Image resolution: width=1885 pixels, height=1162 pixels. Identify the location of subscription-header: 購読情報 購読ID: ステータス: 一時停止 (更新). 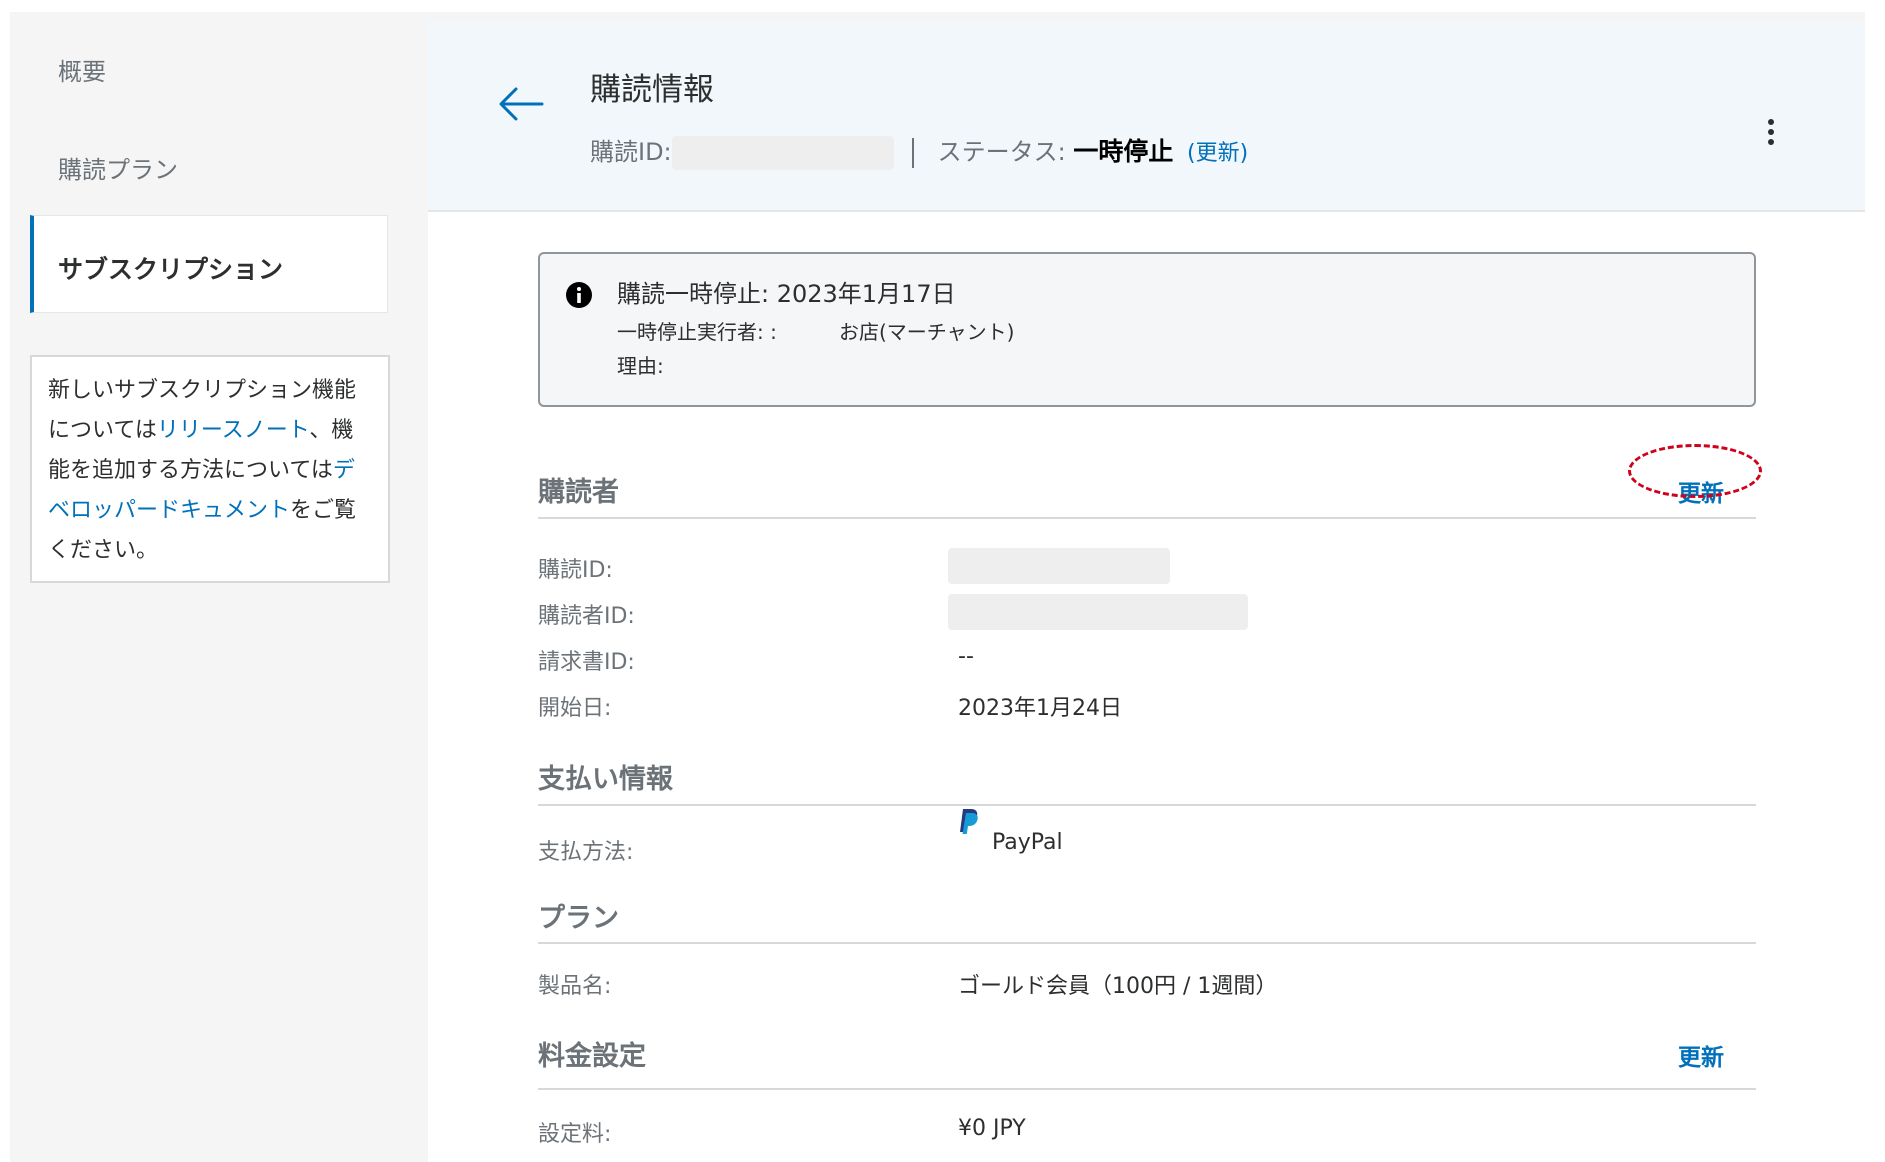
(1146, 117).